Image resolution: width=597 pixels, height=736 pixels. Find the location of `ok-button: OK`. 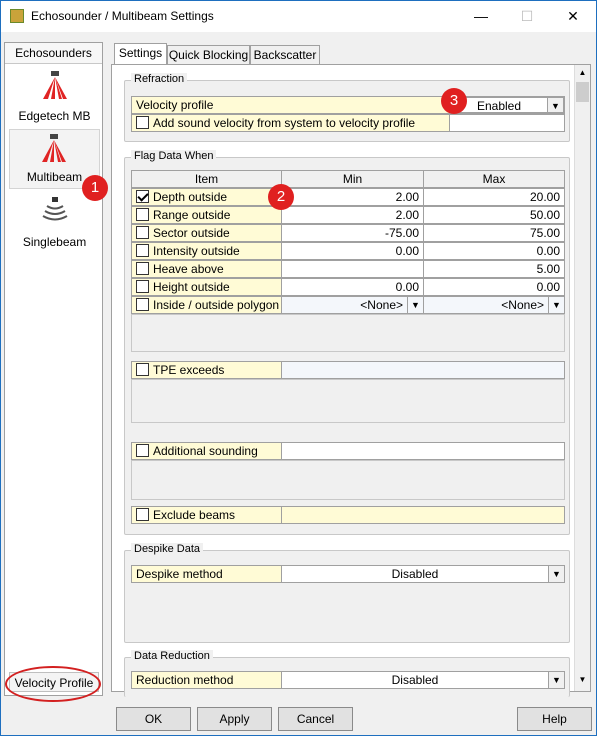

ok-button: OK is located at coordinates (153, 719).